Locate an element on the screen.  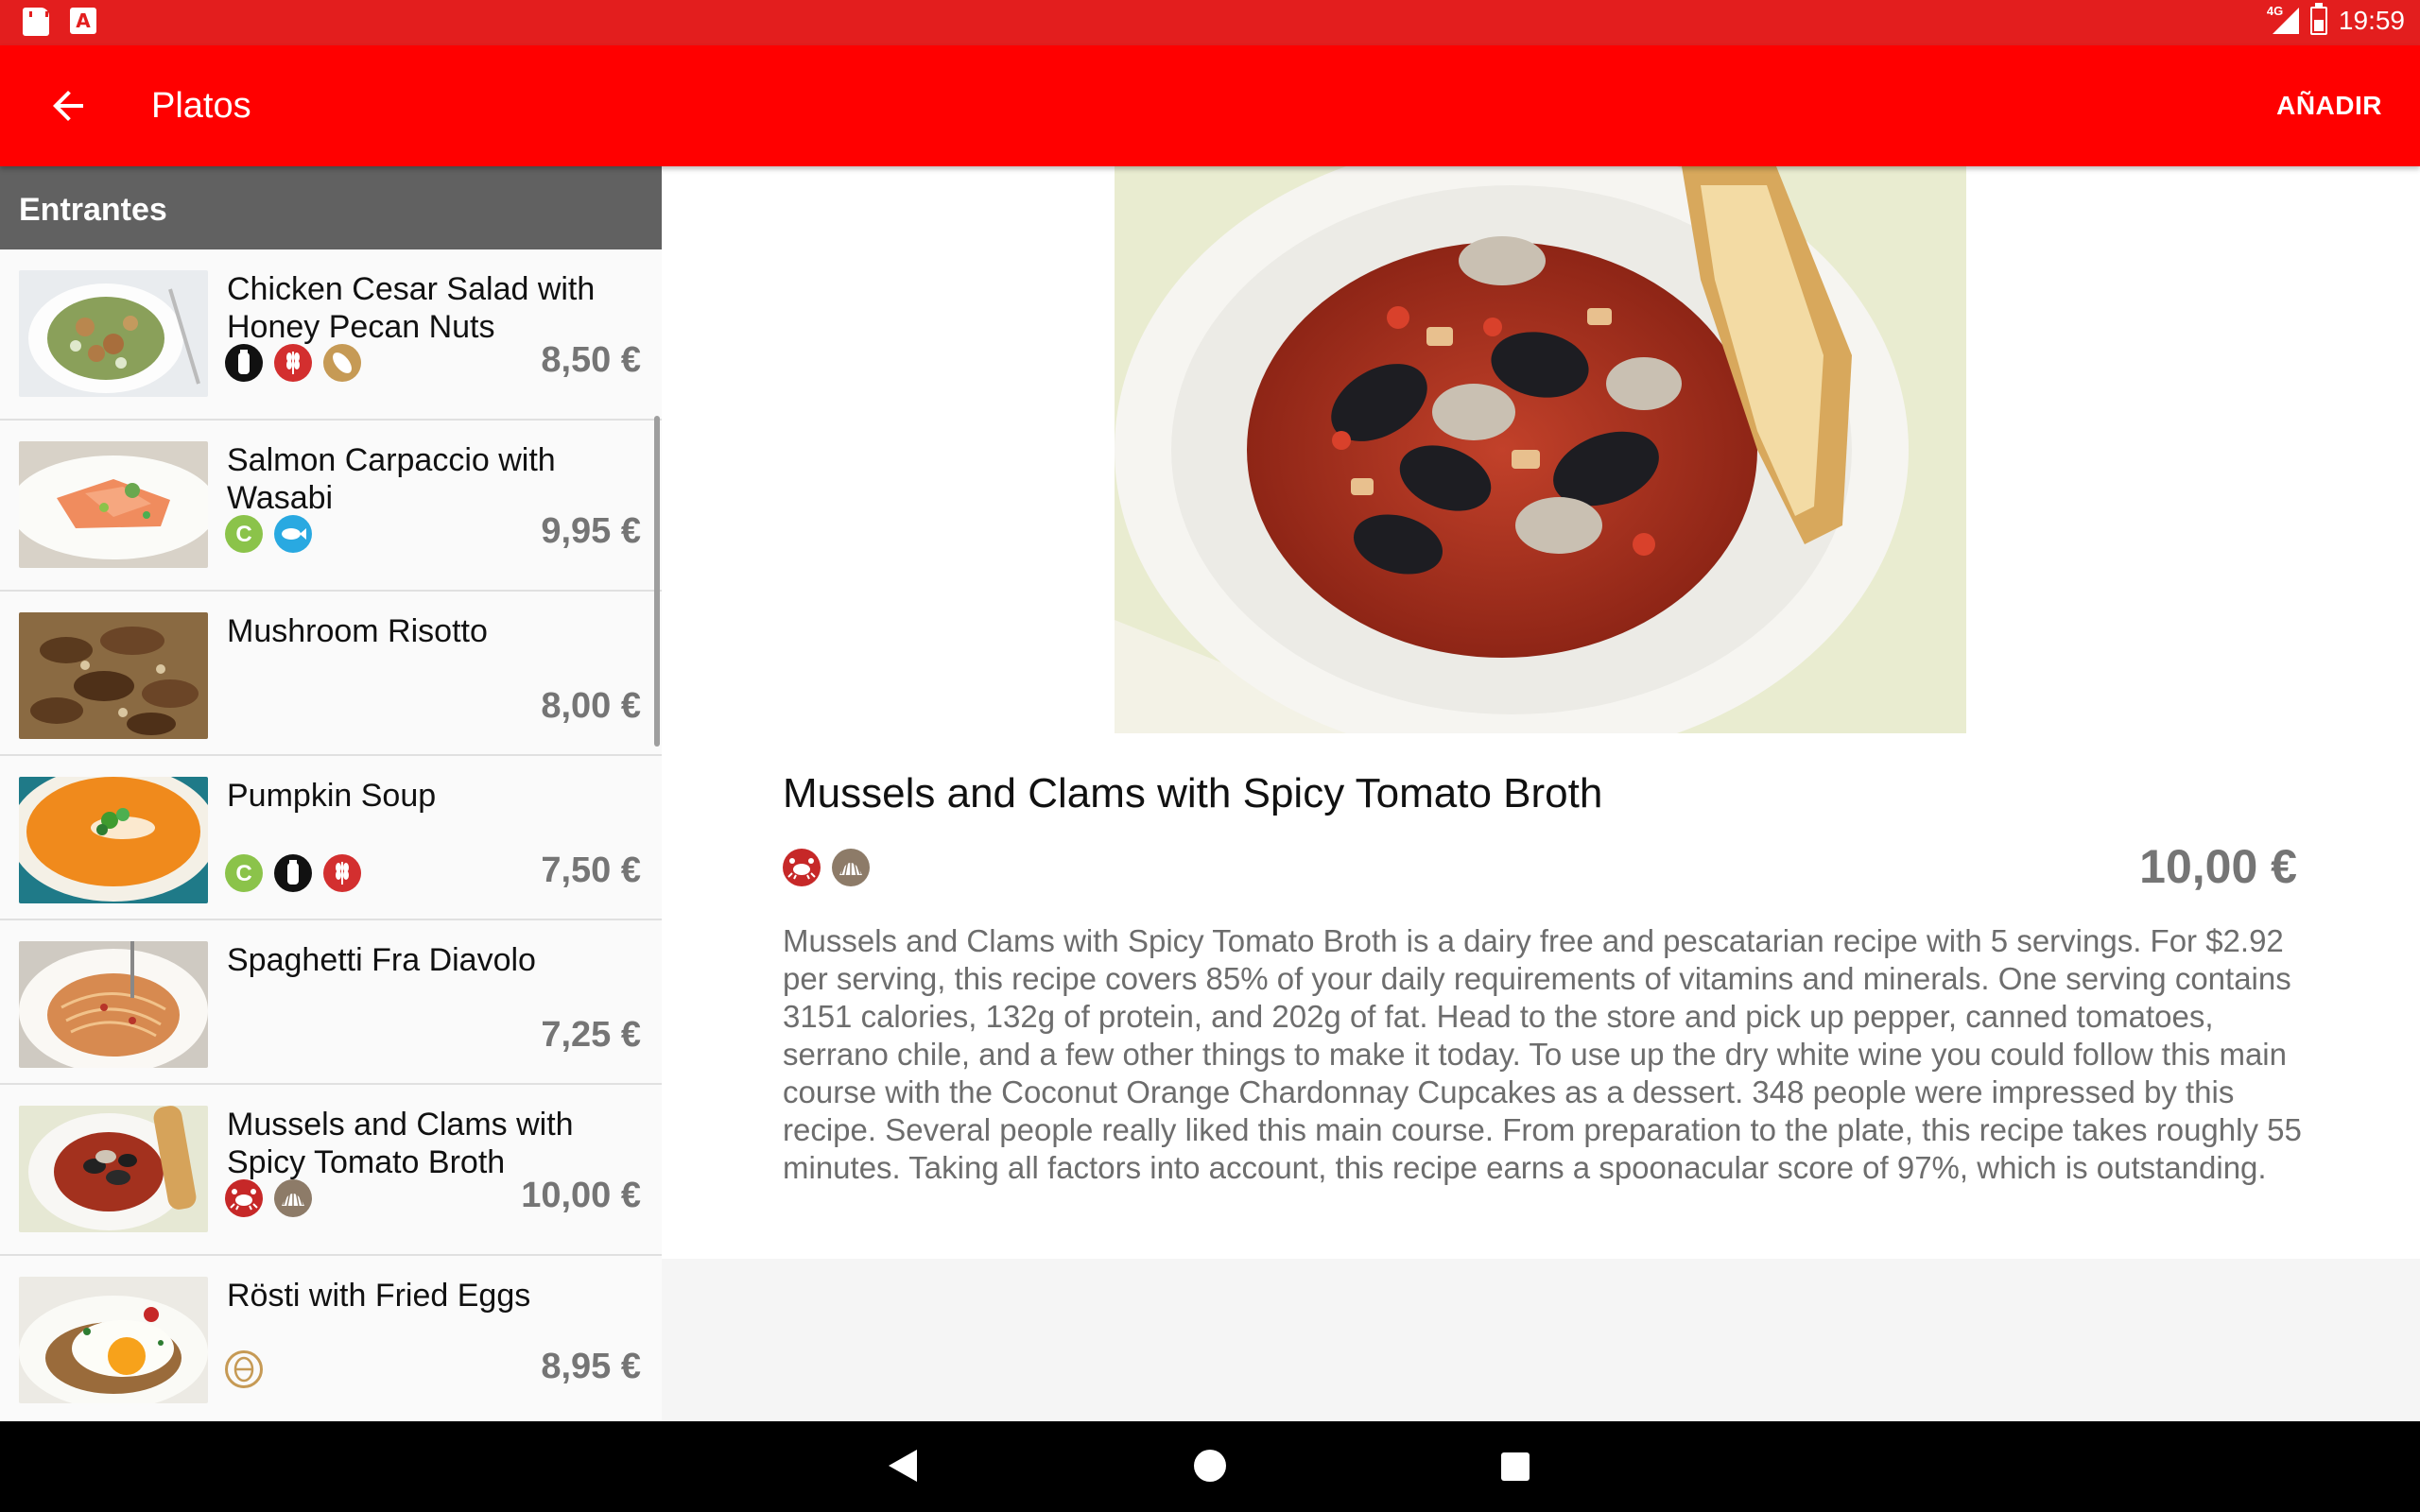
peanut-icon is located at coordinates (342, 363).